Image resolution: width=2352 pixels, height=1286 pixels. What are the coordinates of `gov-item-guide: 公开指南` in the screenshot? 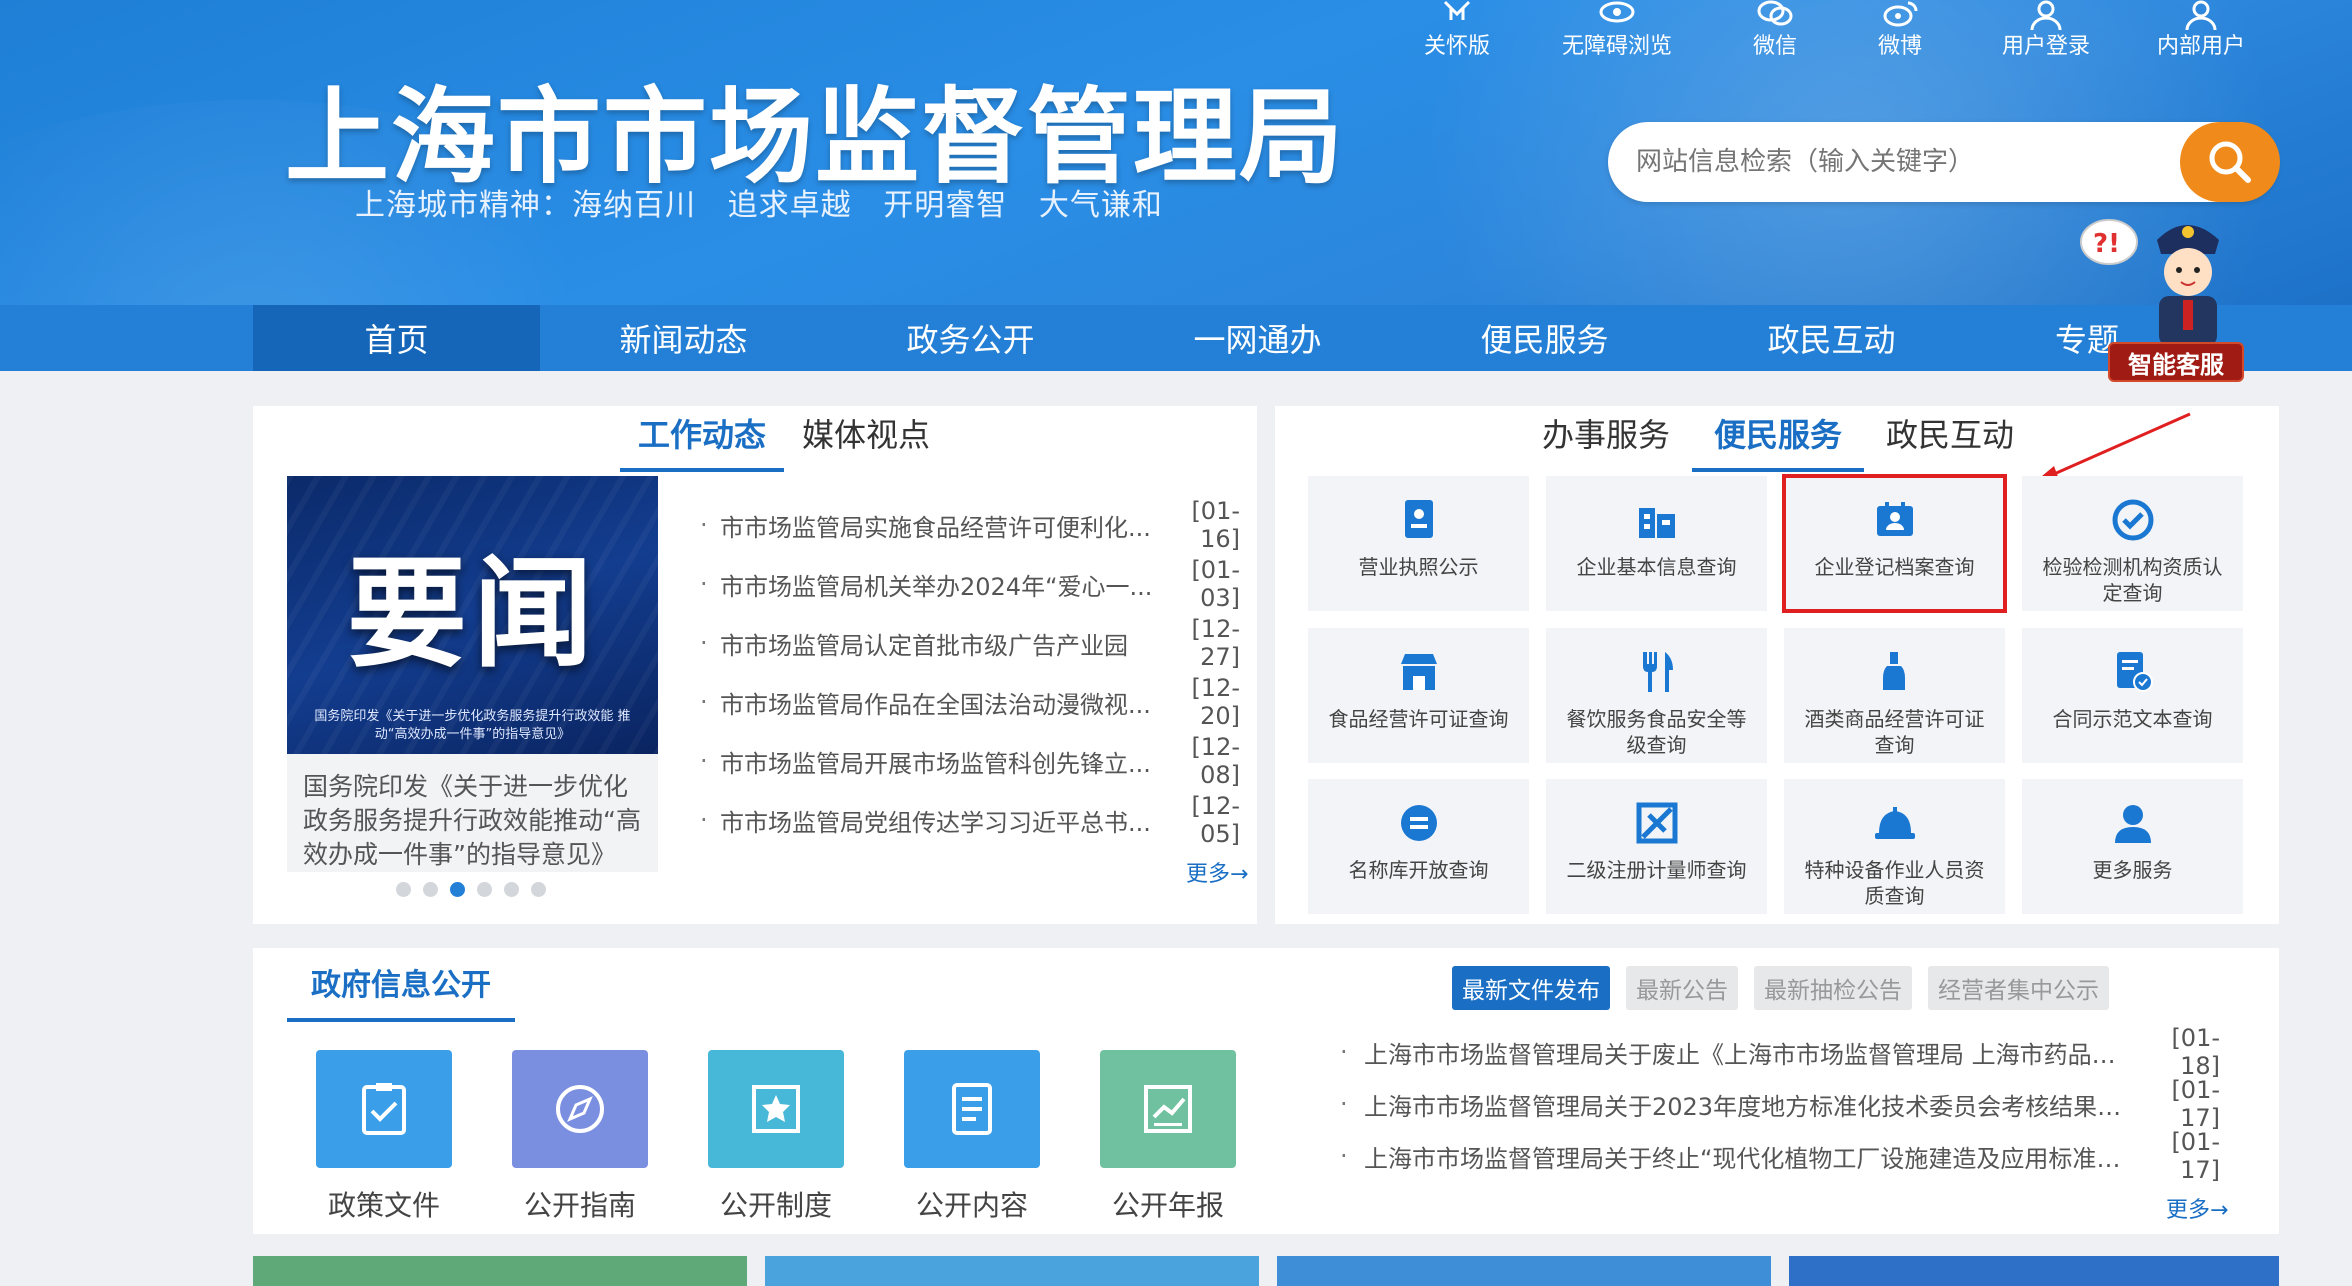 It's located at (580, 1137).